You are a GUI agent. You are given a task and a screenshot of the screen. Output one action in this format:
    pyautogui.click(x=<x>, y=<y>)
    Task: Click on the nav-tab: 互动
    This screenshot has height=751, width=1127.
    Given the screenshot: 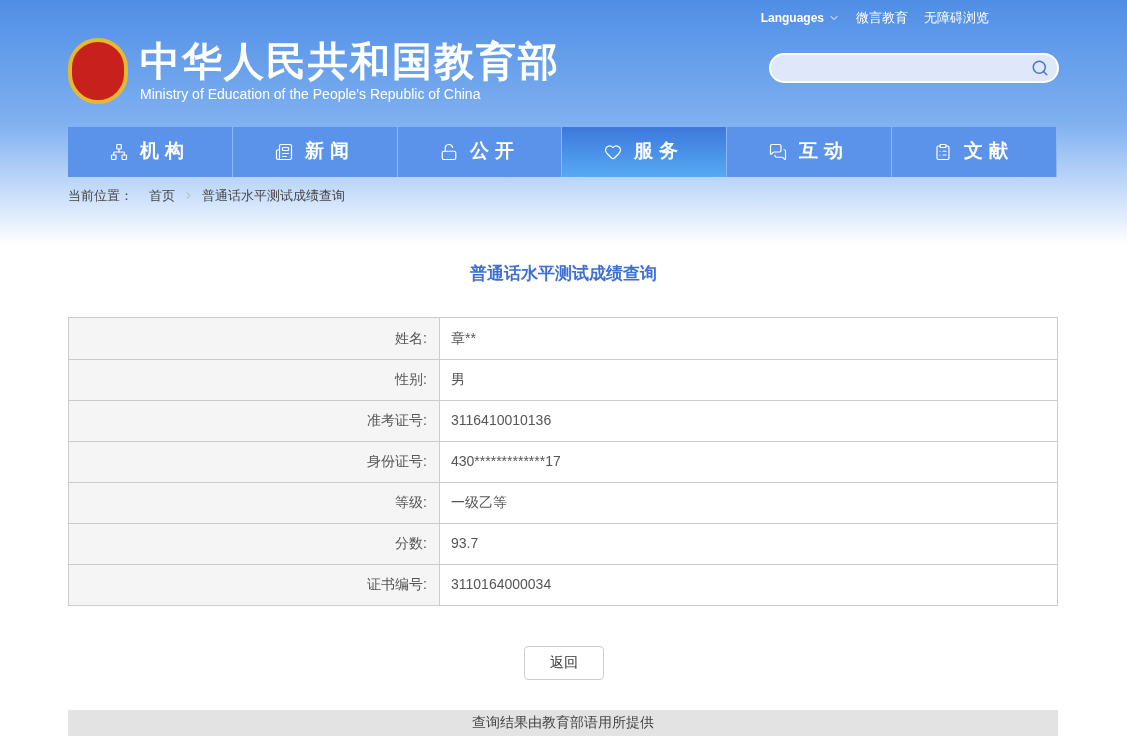 What is the action you would take?
    pyautogui.click(x=810, y=151)
    